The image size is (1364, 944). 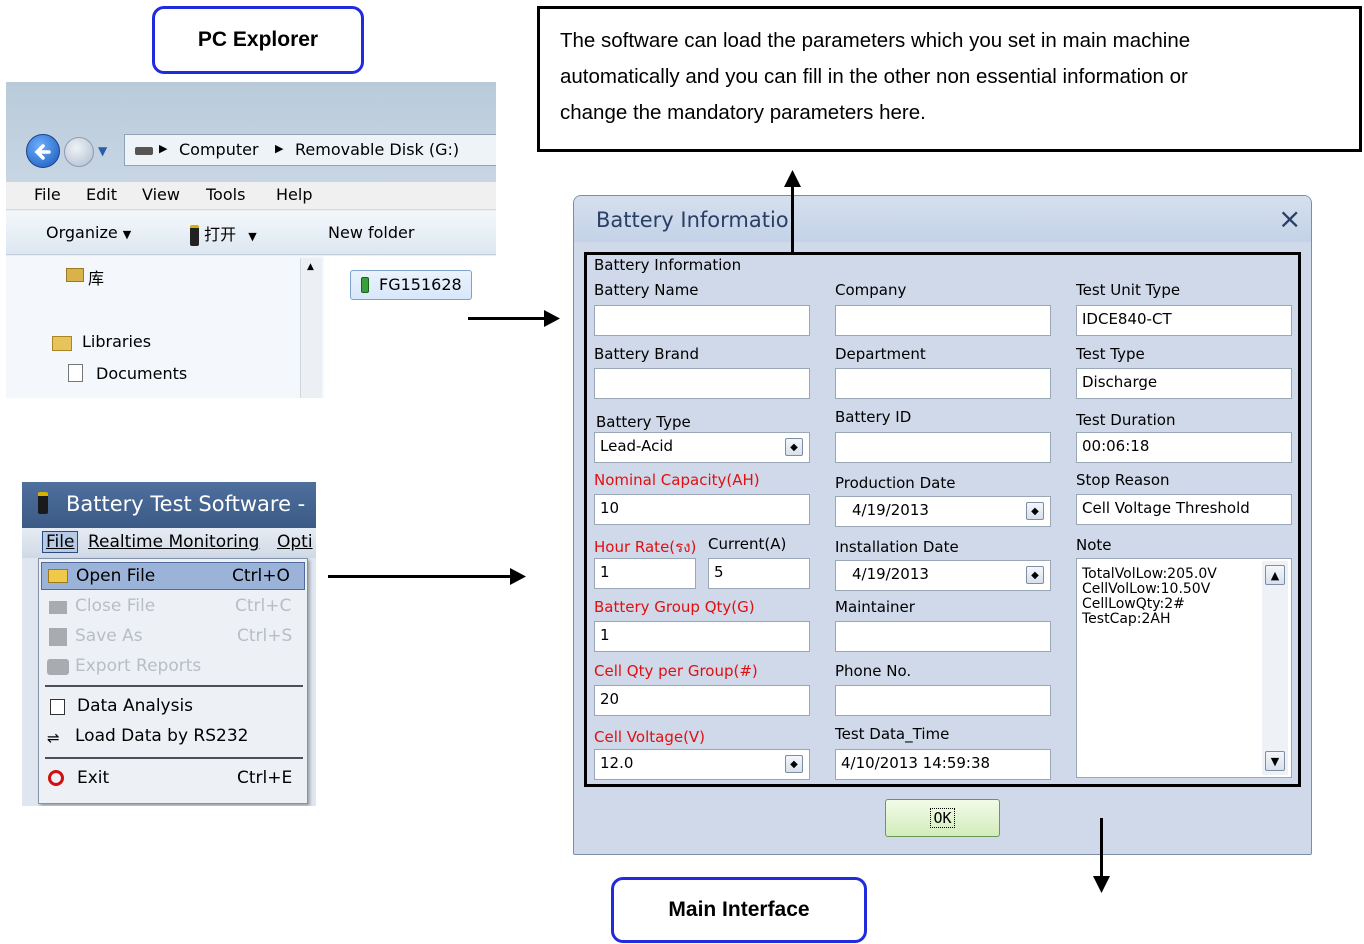 I want to click on scroll-down-icon: ▼, so click(x=1275, y=761).